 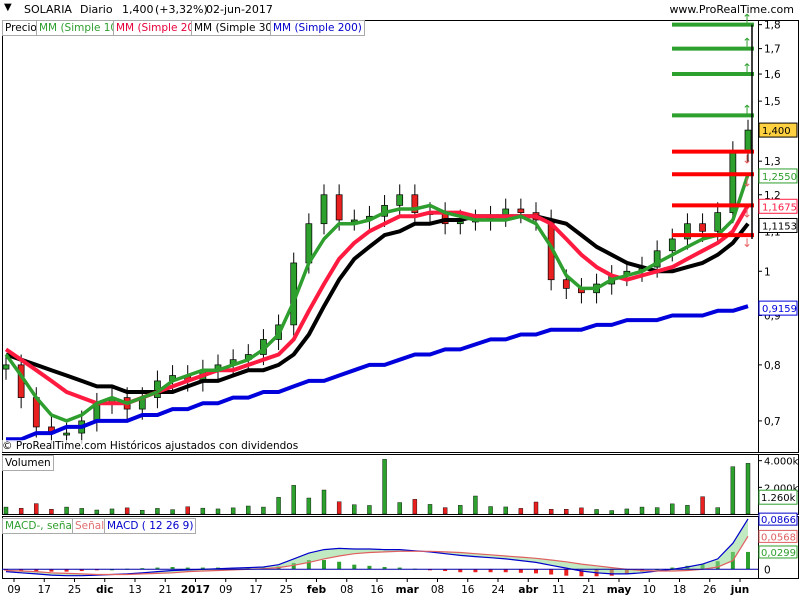 What do you see at coordinates (235, 28) in the screenshot?
I see `legend-ma30: MM (Simple 30)` at bounding box center [235, 28].